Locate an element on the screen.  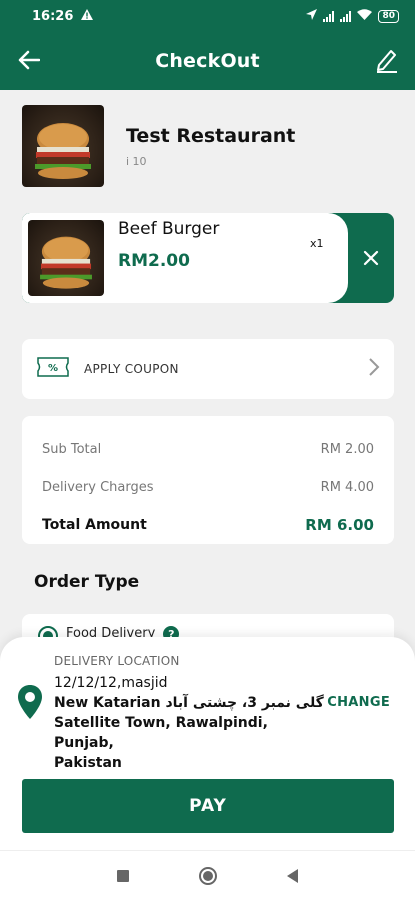
address-line-2: New Katarian گلی نمبر 3، چشتی آباد is located at coordinates (189, 703).